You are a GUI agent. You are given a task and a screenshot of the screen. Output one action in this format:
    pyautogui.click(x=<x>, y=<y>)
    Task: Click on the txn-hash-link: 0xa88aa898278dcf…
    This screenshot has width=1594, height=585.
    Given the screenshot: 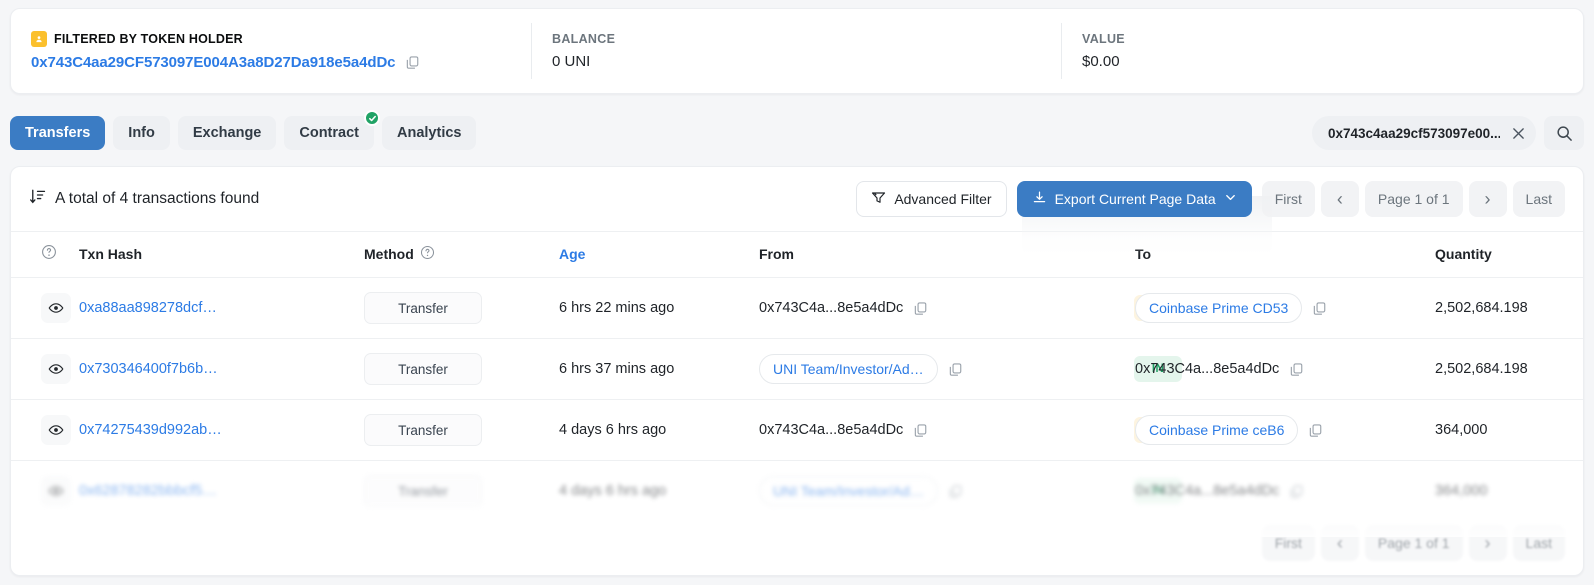 What is the action you would take?
    pyautogui.click(x=148, y=308)
    